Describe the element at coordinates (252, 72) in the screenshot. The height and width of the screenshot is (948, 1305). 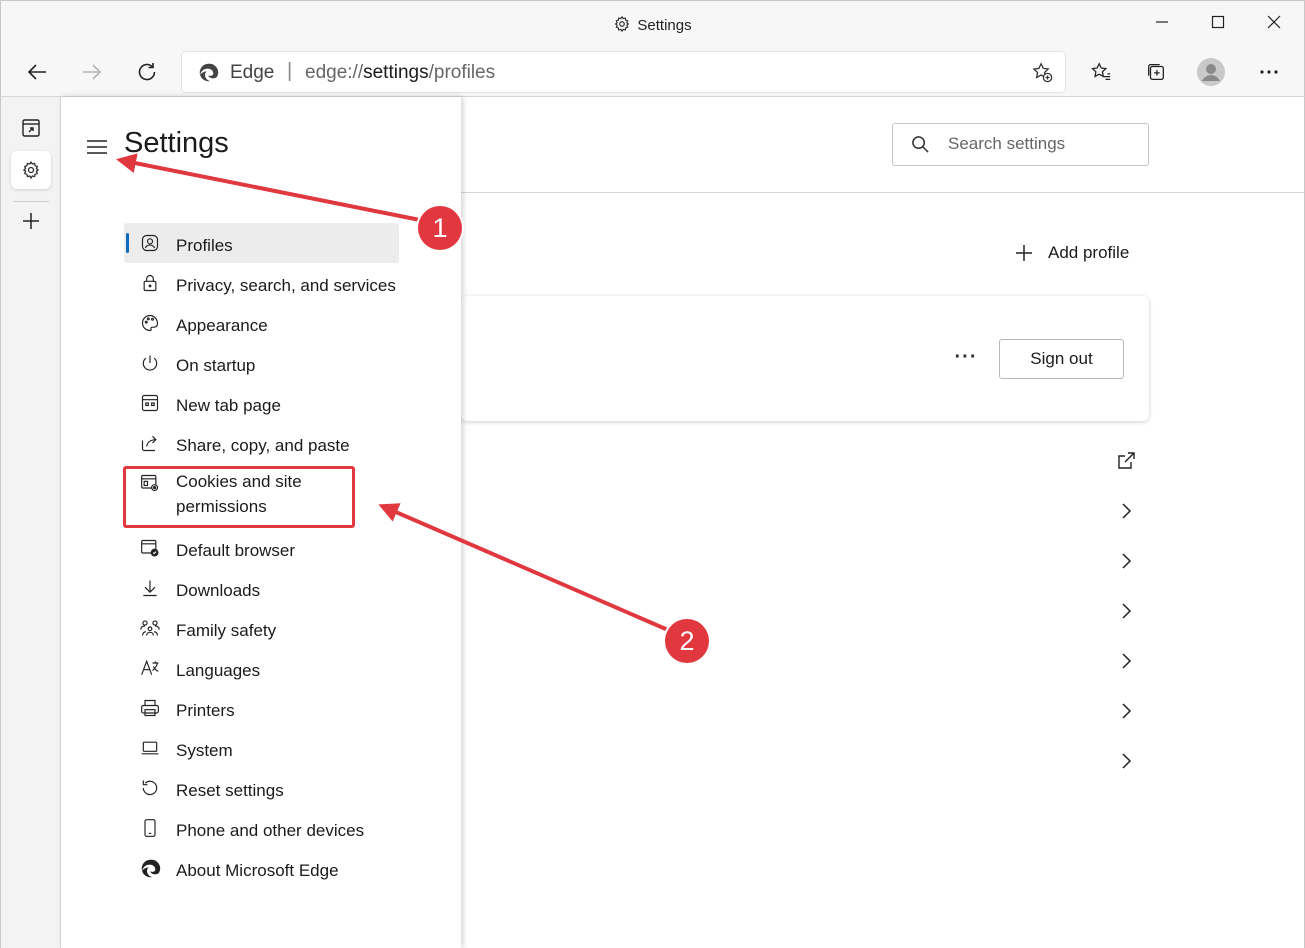
I see `address-site-label: Edge` at that location.